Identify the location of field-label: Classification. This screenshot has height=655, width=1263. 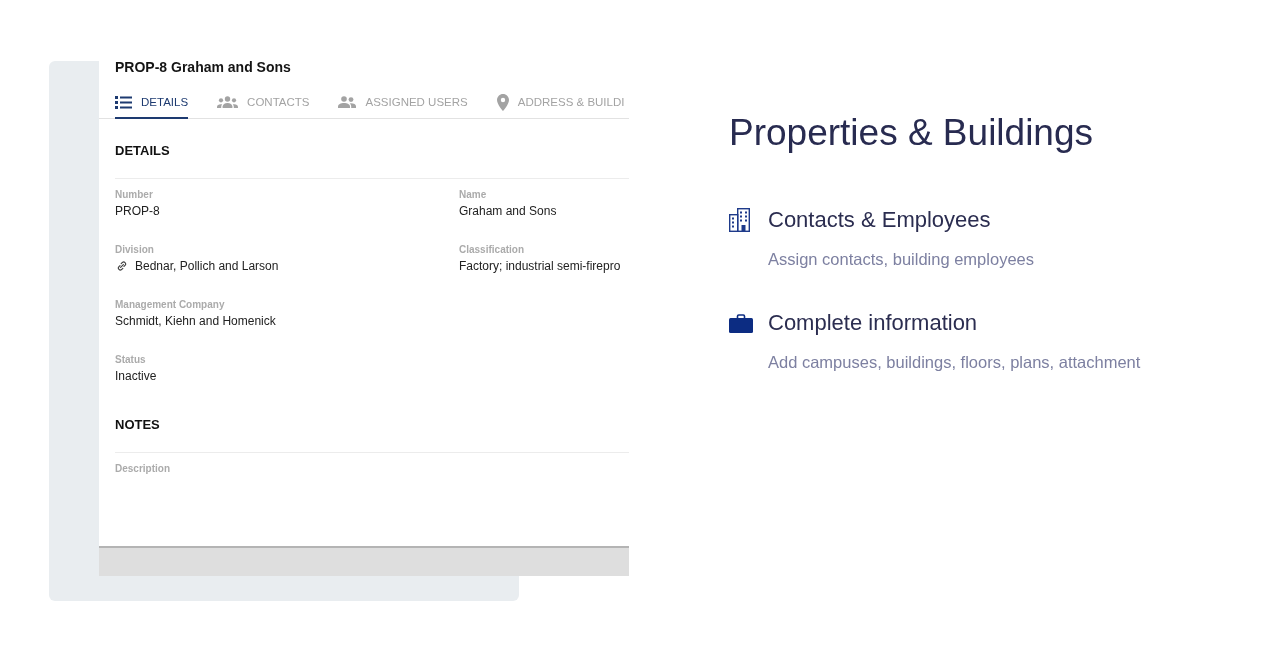
(492, 250).